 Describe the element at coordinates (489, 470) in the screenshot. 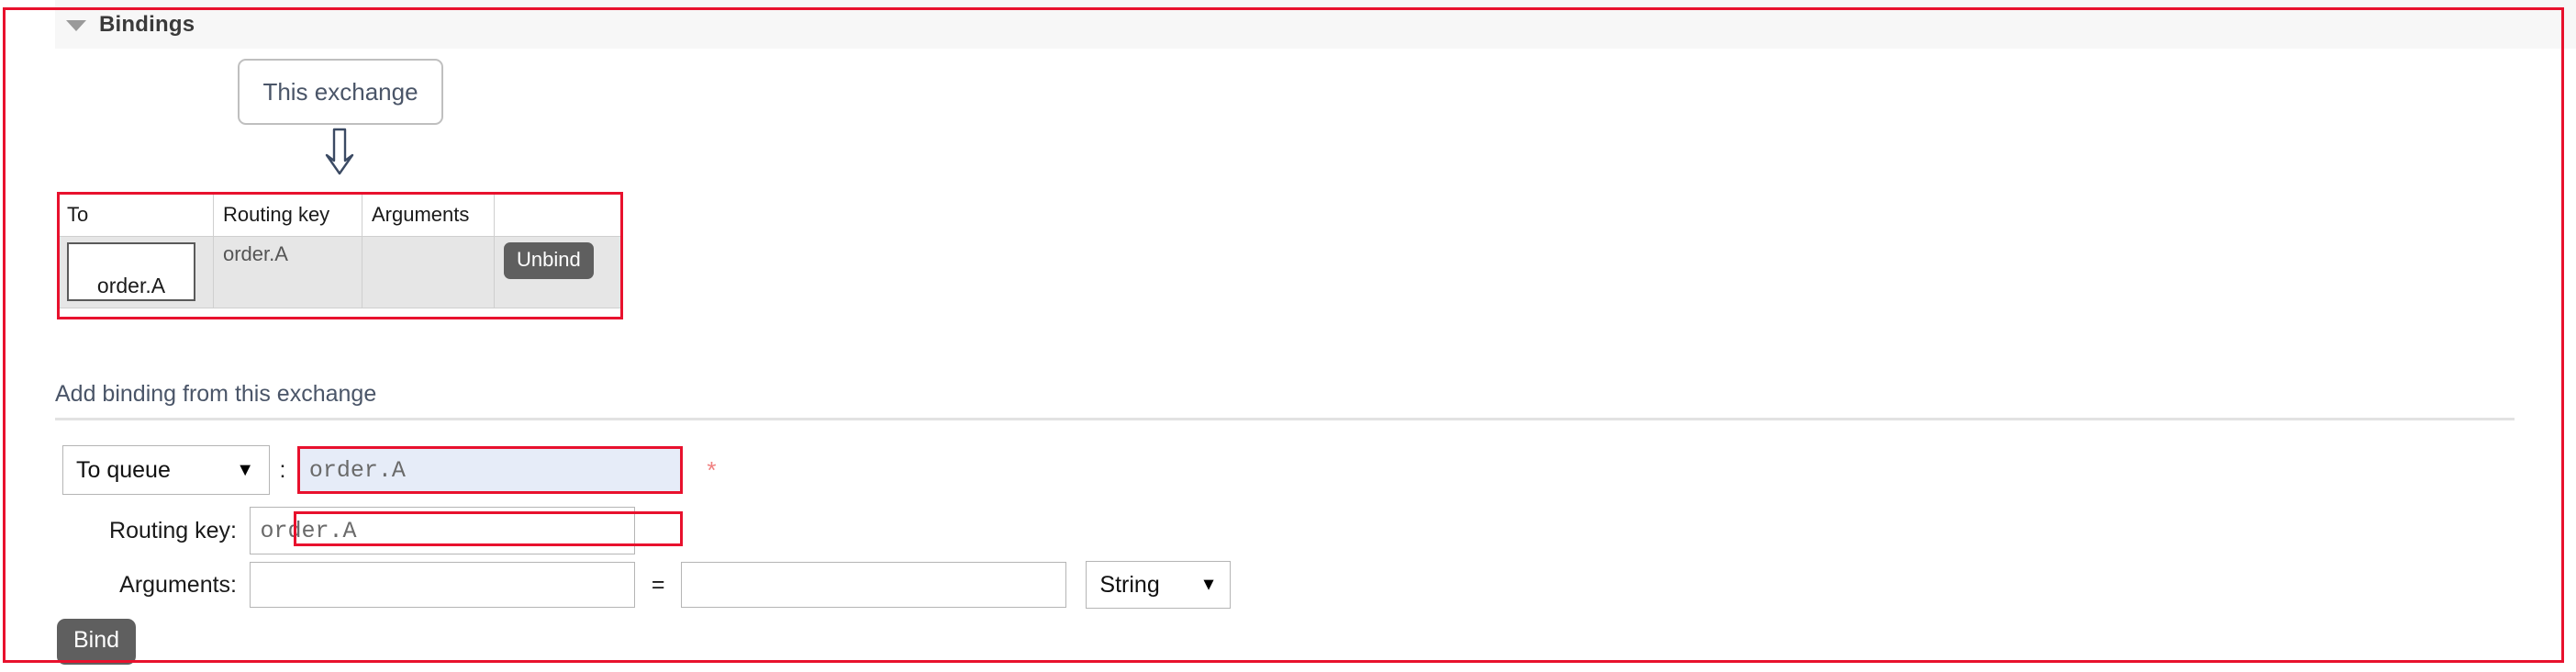

I see `destination-input` at that location.